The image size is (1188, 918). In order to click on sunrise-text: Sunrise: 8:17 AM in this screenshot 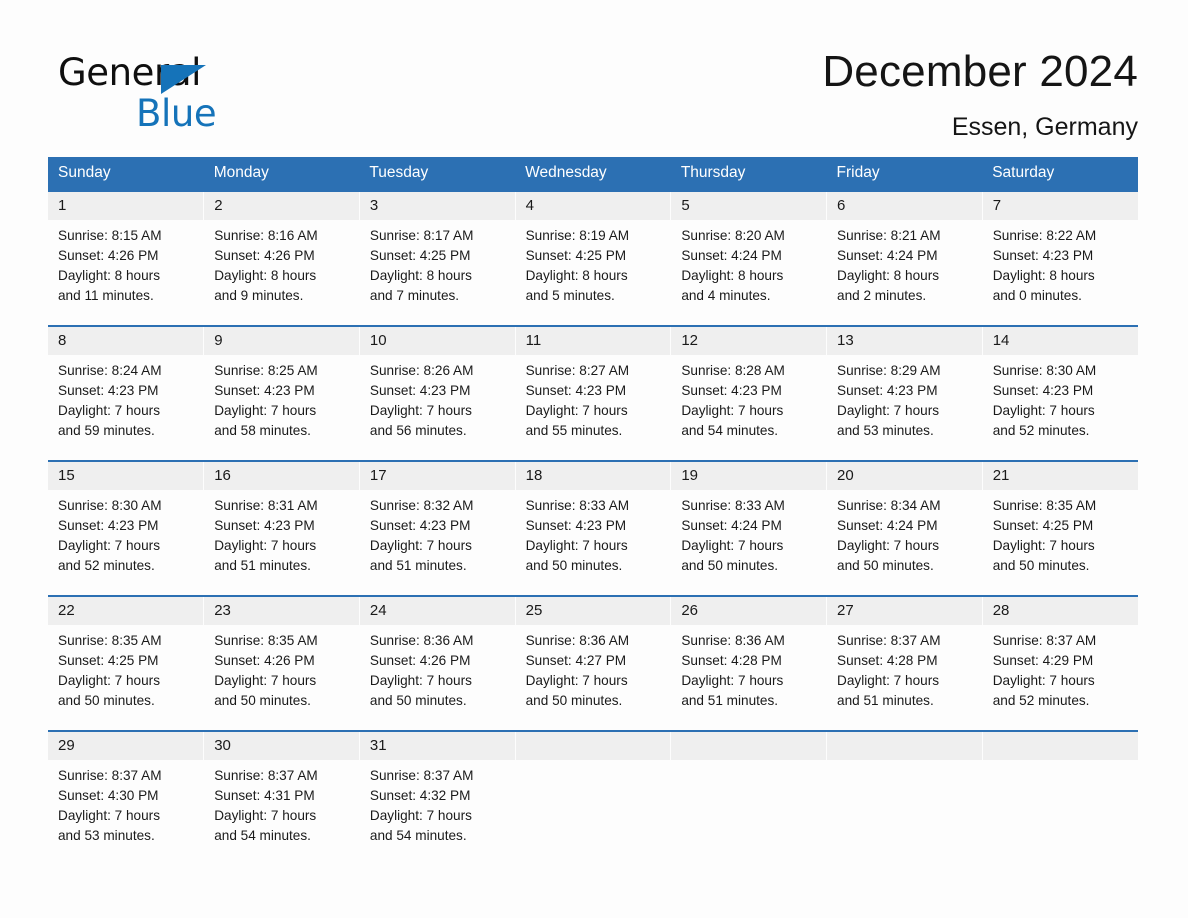, I will do `click(421, 235)`.